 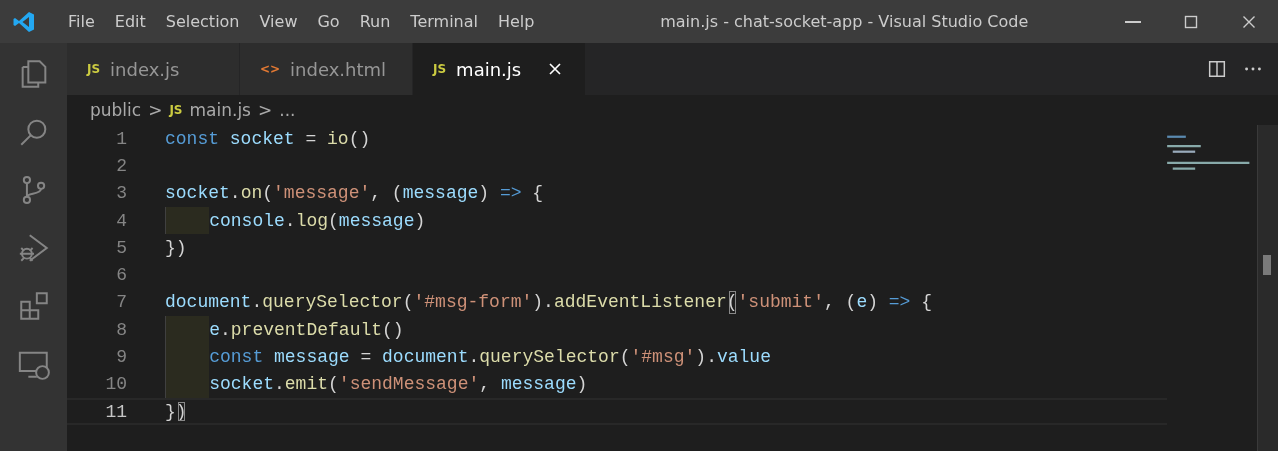 What do you see at coordinates (121, 193) in the screenshot?
I see `line-number: 3` at bounding box center [121, 193].